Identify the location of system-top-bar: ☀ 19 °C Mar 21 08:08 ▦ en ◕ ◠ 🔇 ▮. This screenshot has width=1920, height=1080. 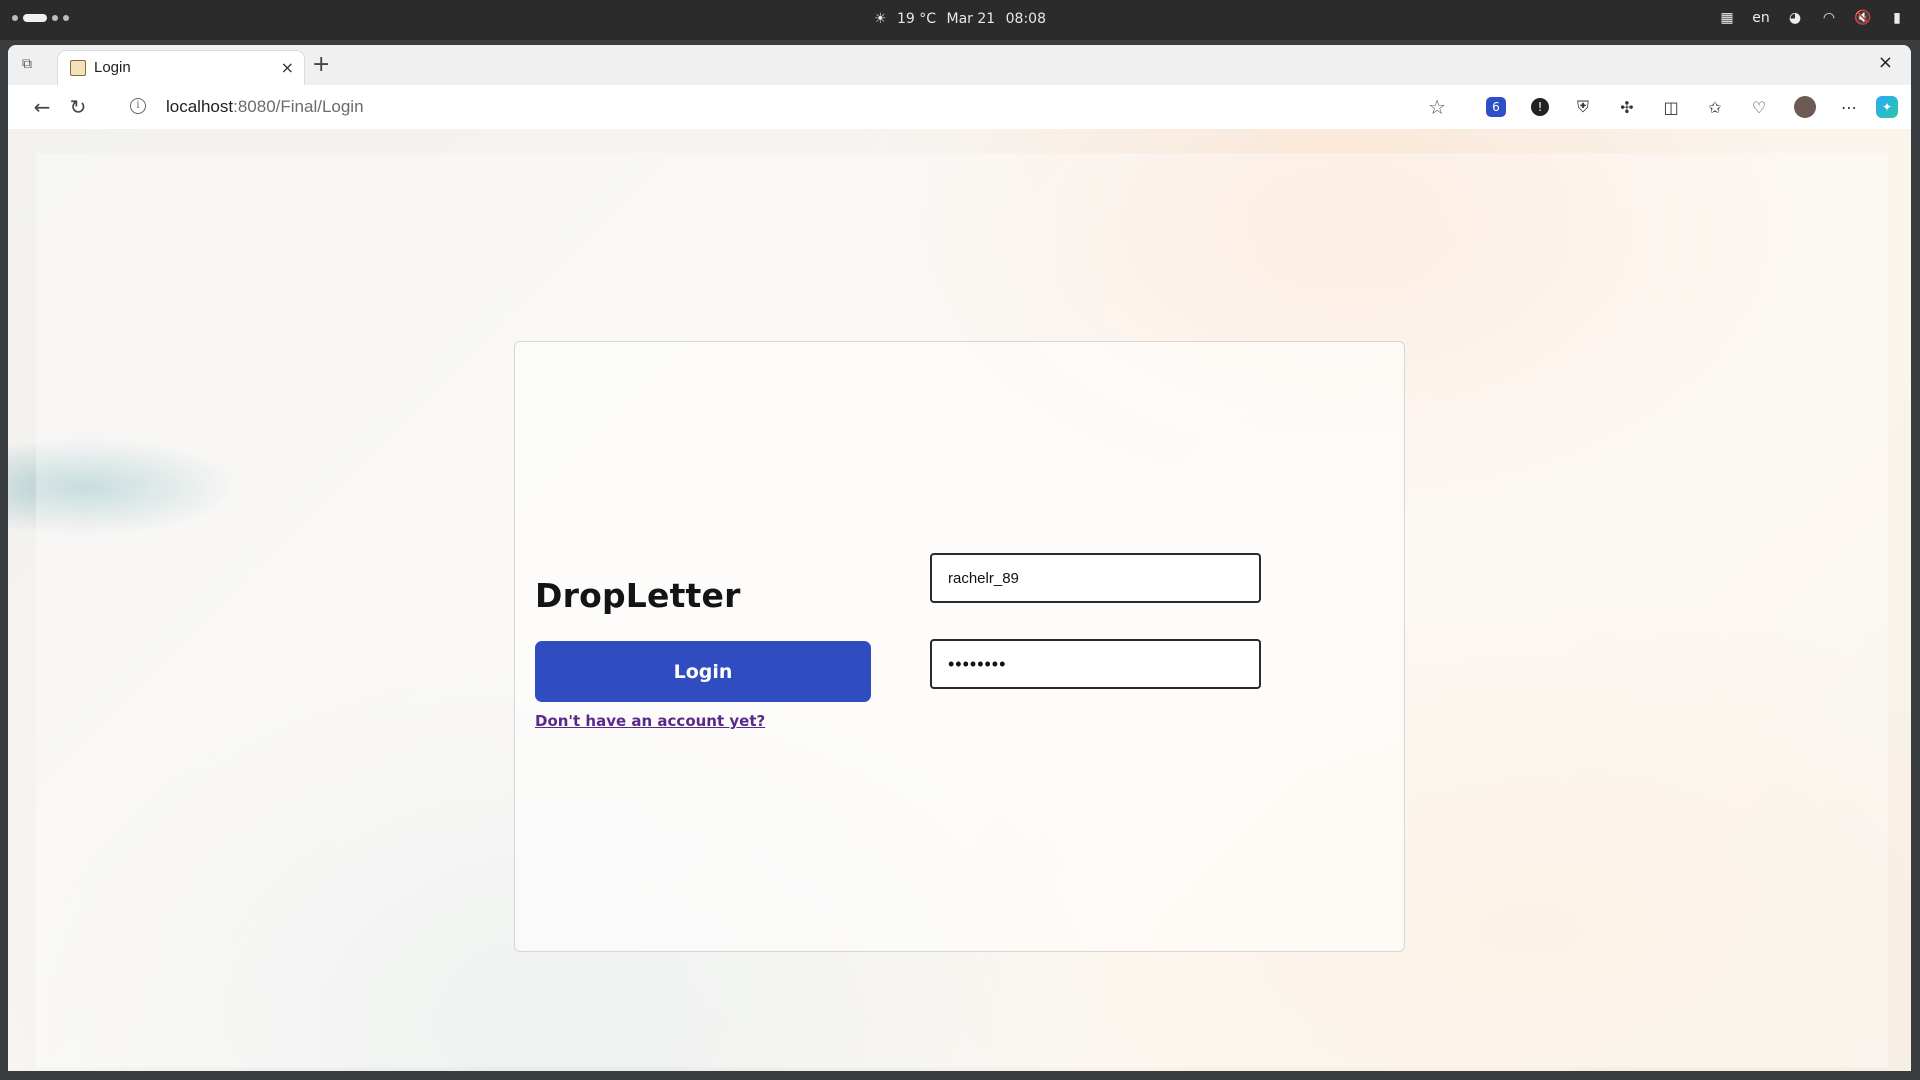
(960, 20).